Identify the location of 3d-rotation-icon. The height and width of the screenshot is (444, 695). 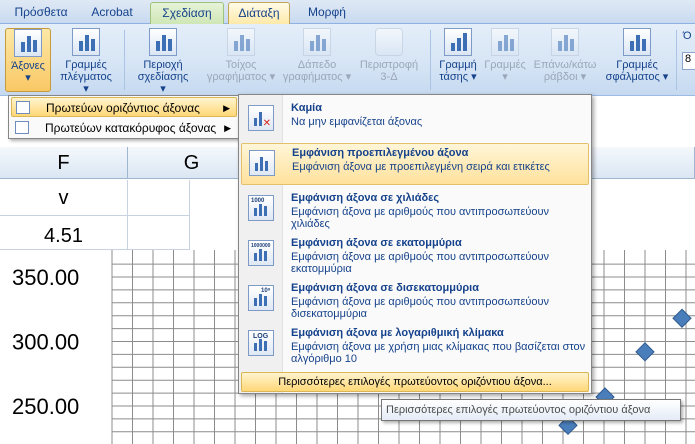
(389, 42).